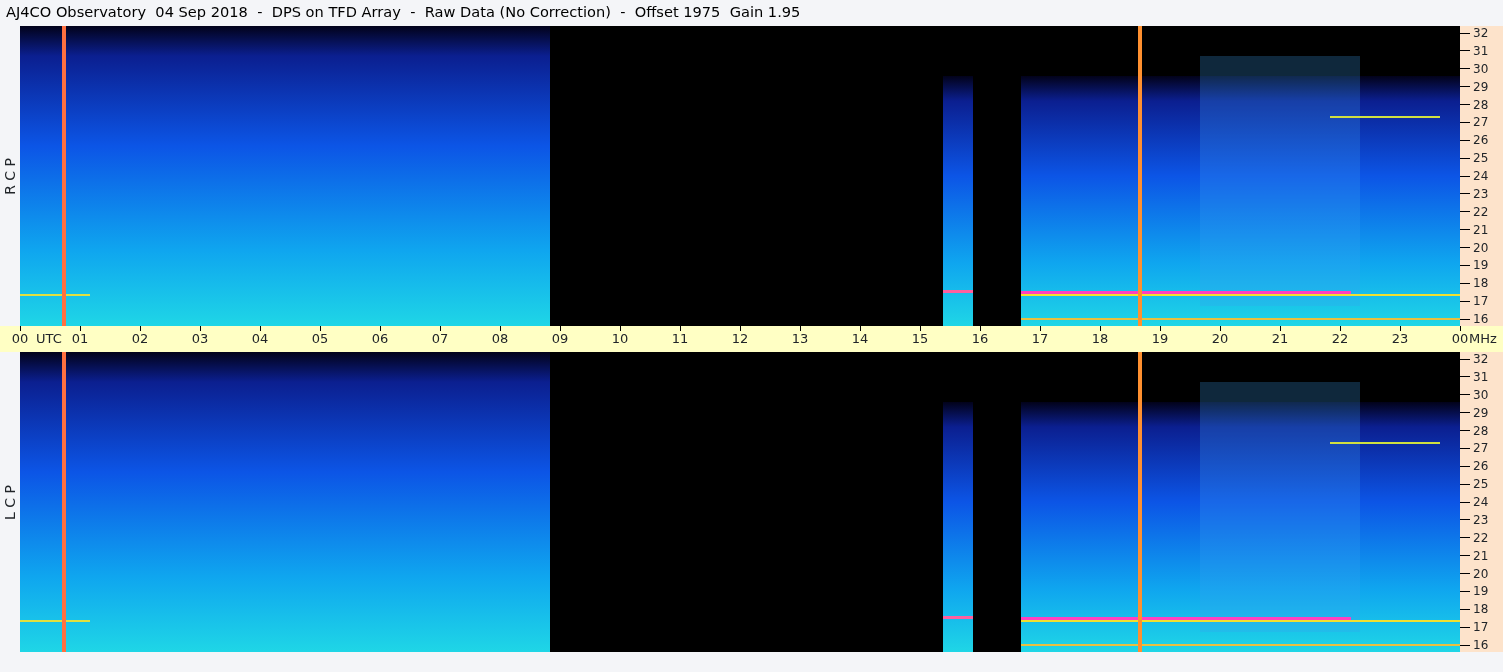 Image resolution: width=1503 pixels, height=672 pixels. Describe the element at coordinates (1280, 339) in the screenshot. I see `hour-label: 21` at that location.